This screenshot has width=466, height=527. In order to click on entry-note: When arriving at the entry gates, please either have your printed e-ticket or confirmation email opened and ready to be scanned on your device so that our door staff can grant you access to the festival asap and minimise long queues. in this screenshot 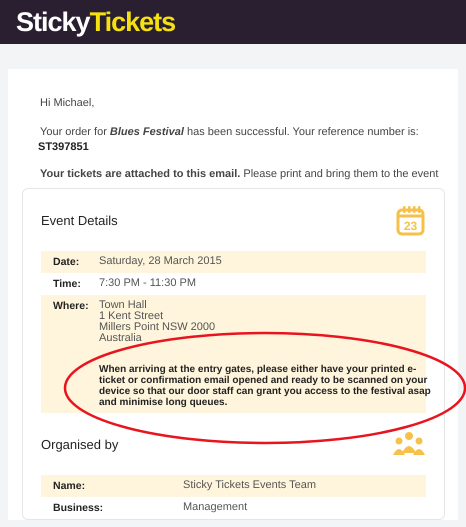, I will do `click(265, 386)`.